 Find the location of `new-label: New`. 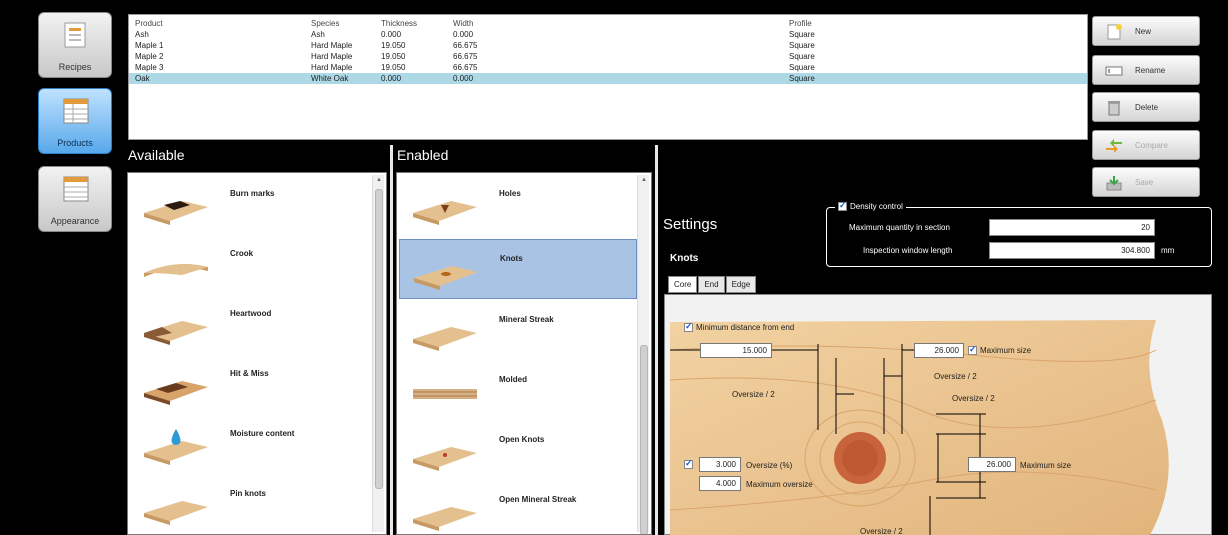

new-label: New is located at coordinates (1143, 31).